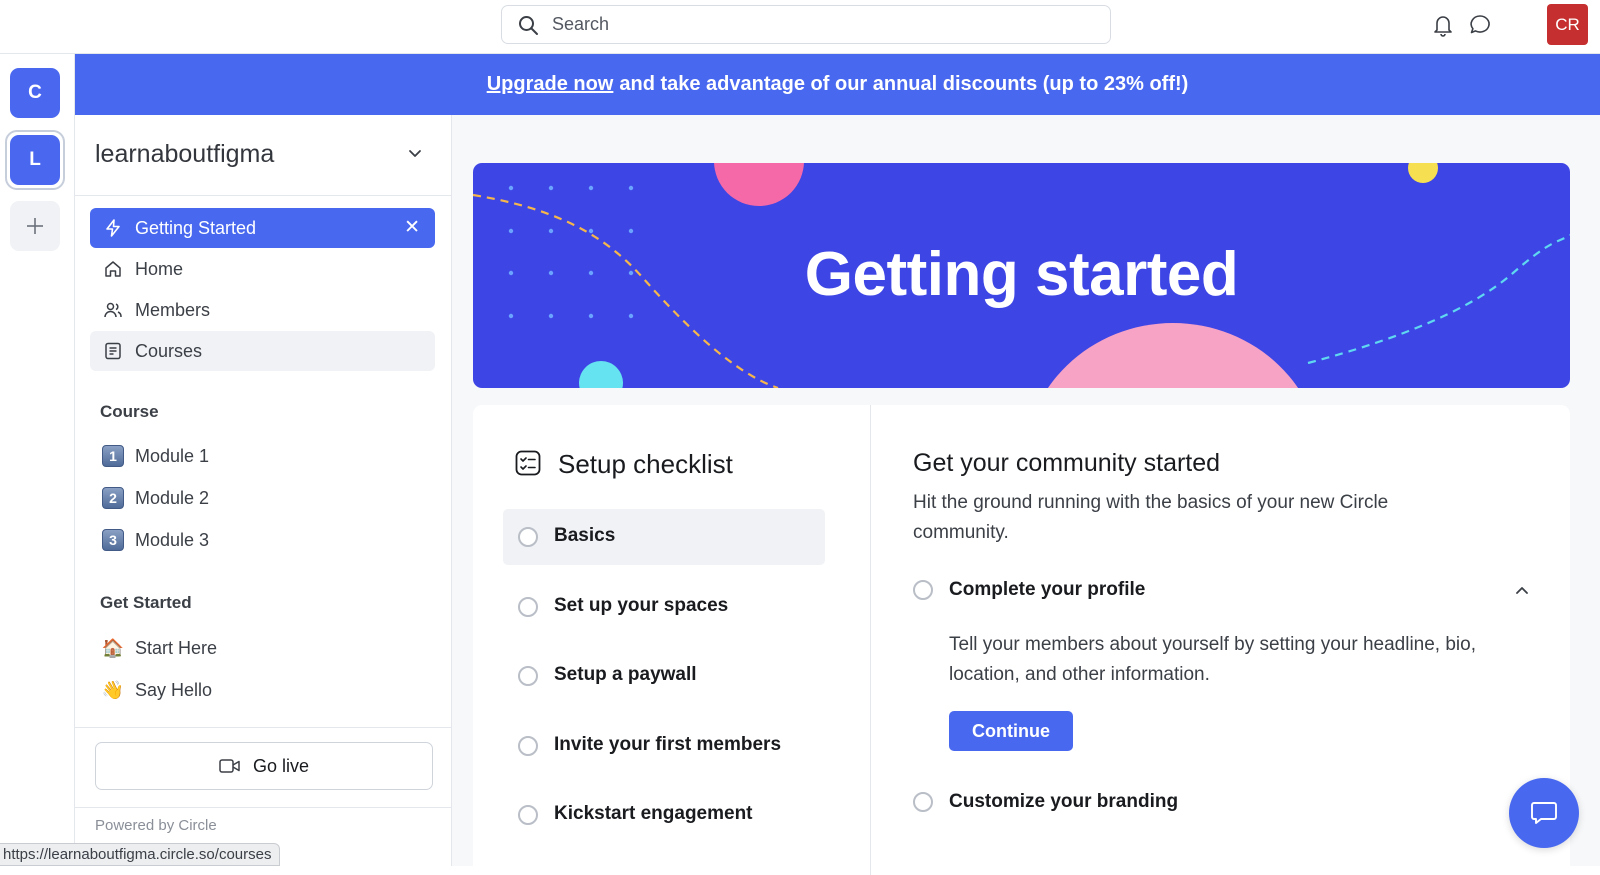  Describe the element at coordinates (1067, 463) in the screenshot. I see `detail-title: Get your community started` at that location.